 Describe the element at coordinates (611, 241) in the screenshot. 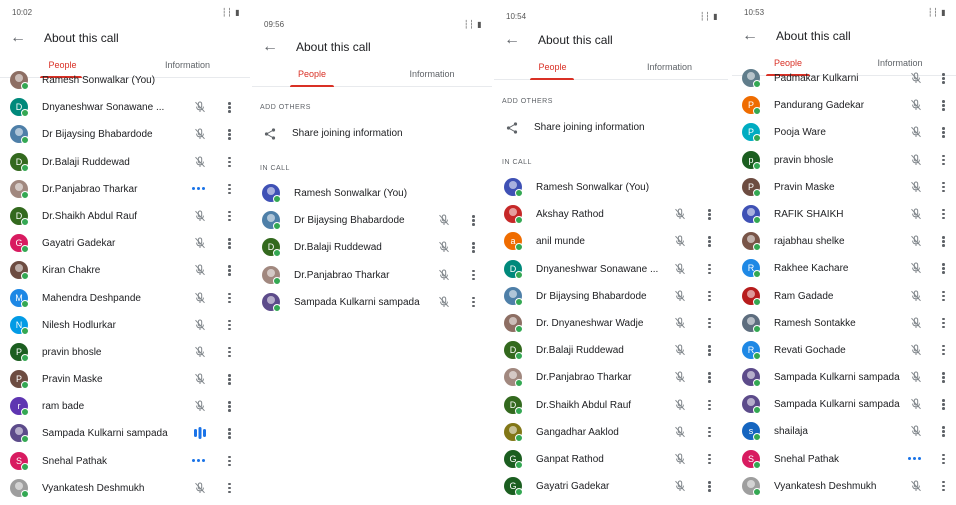

I see `participant-row: a anil munde` at that location.